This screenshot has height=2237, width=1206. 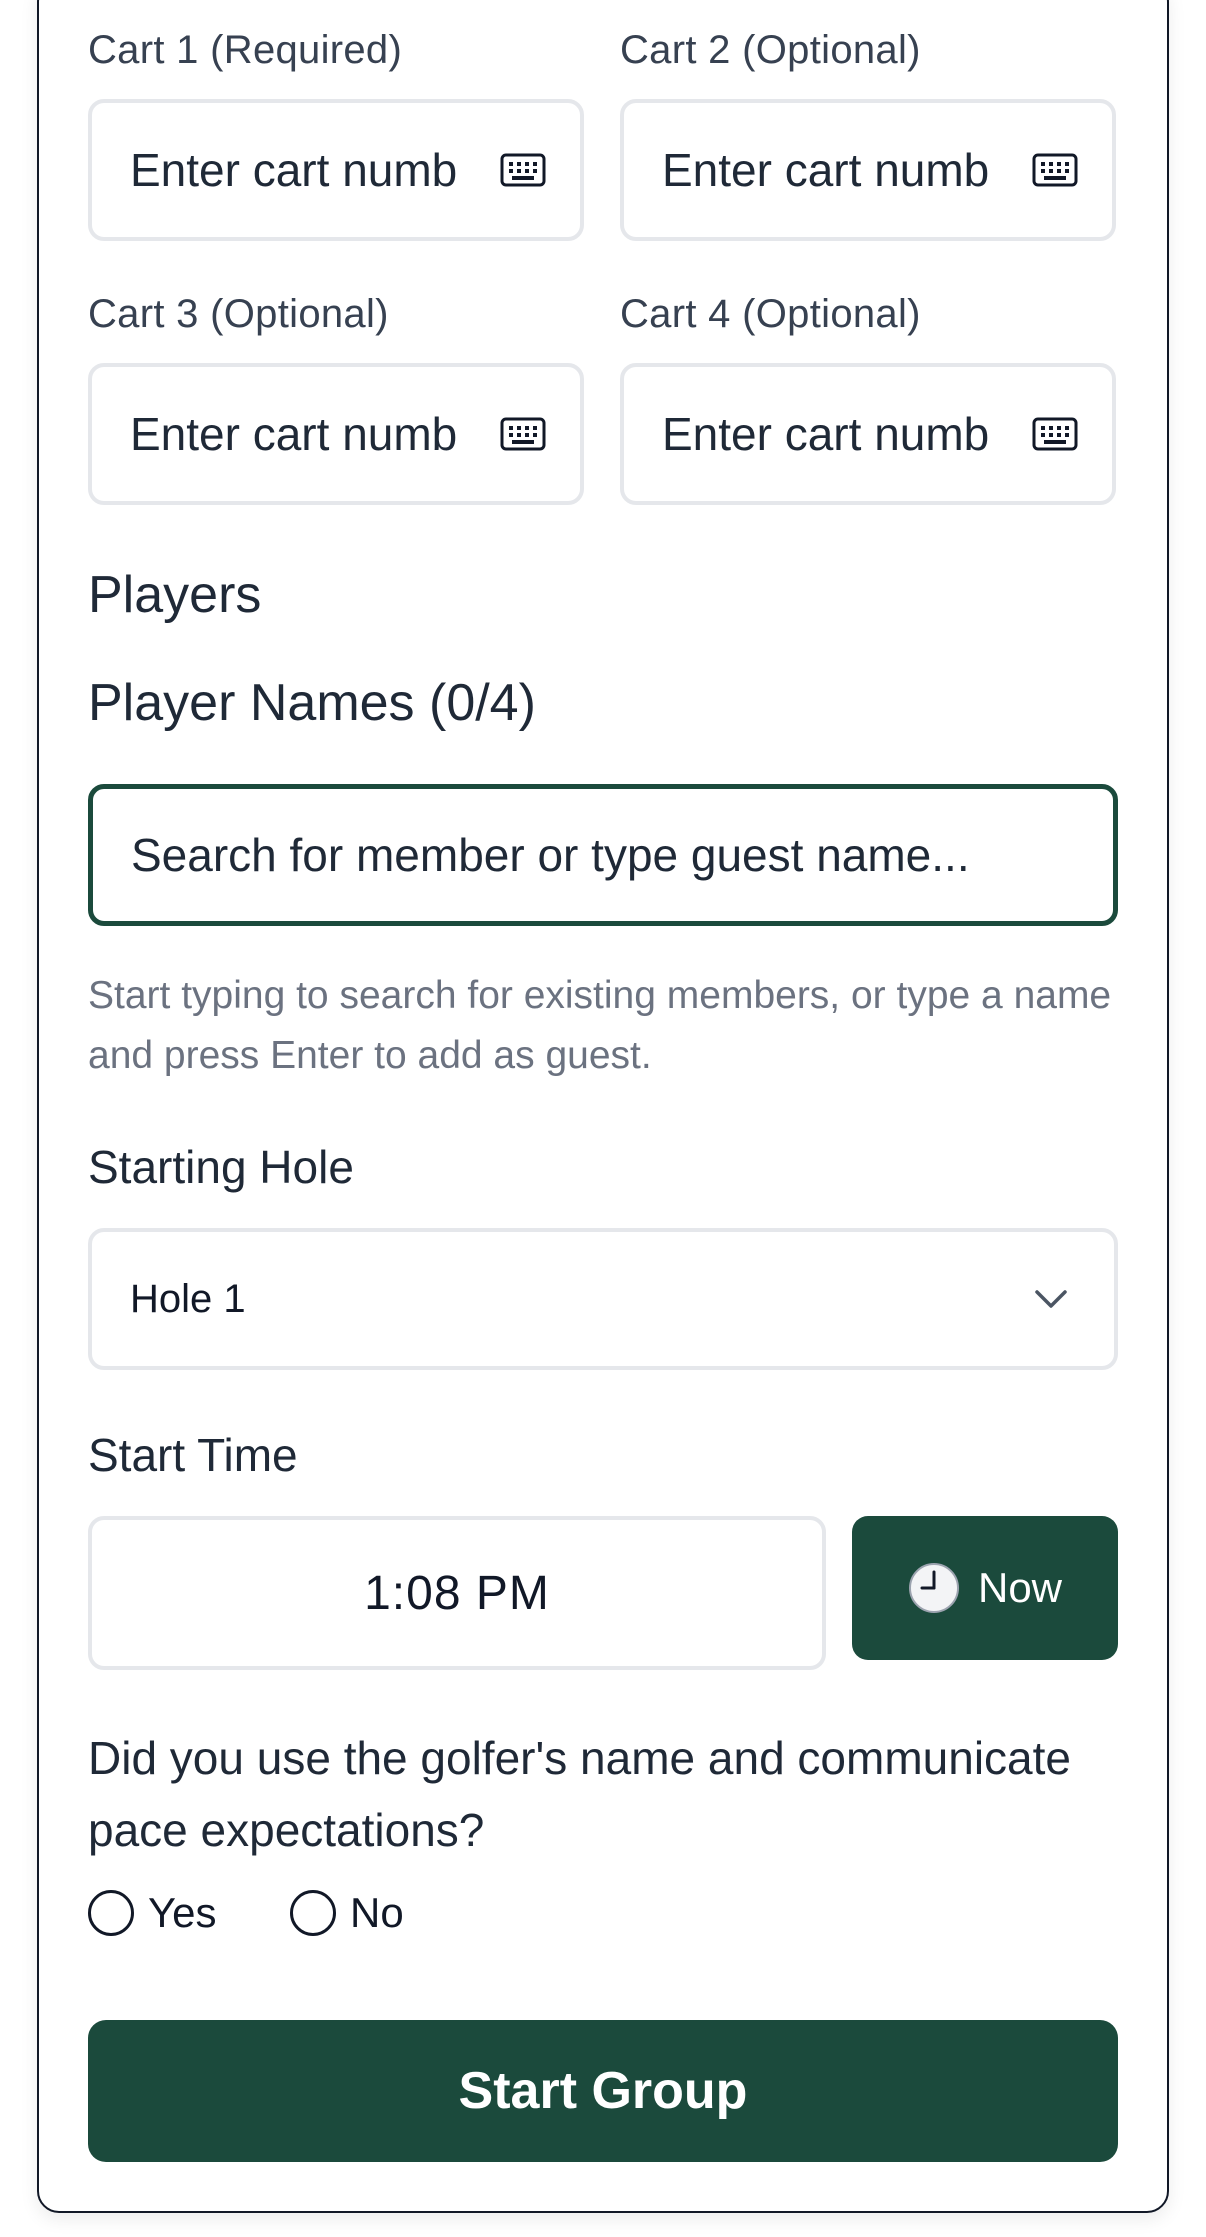 I want to click on clock-icon, so click(x=933, y=1588).